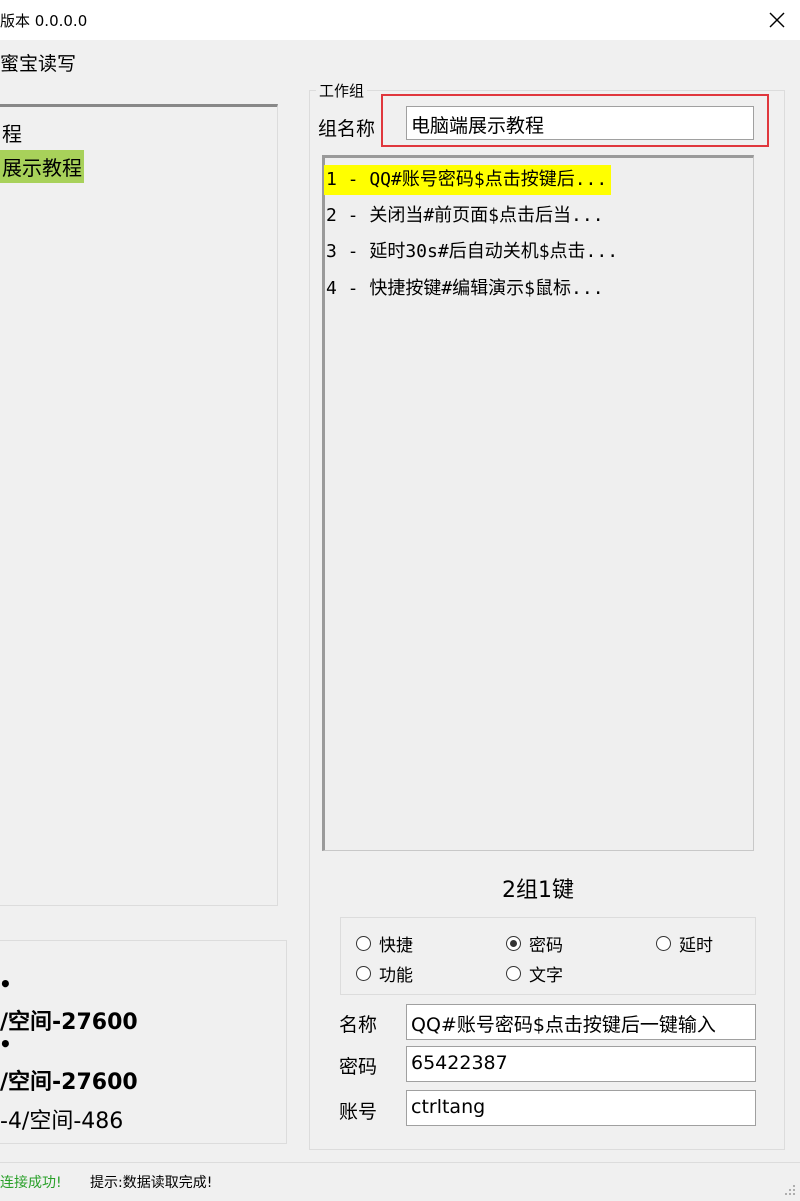  What do you see at coordinates (347, 129) in the screenshot?
I see `group-name-label: 组名称` at bounding box center [347, 129].